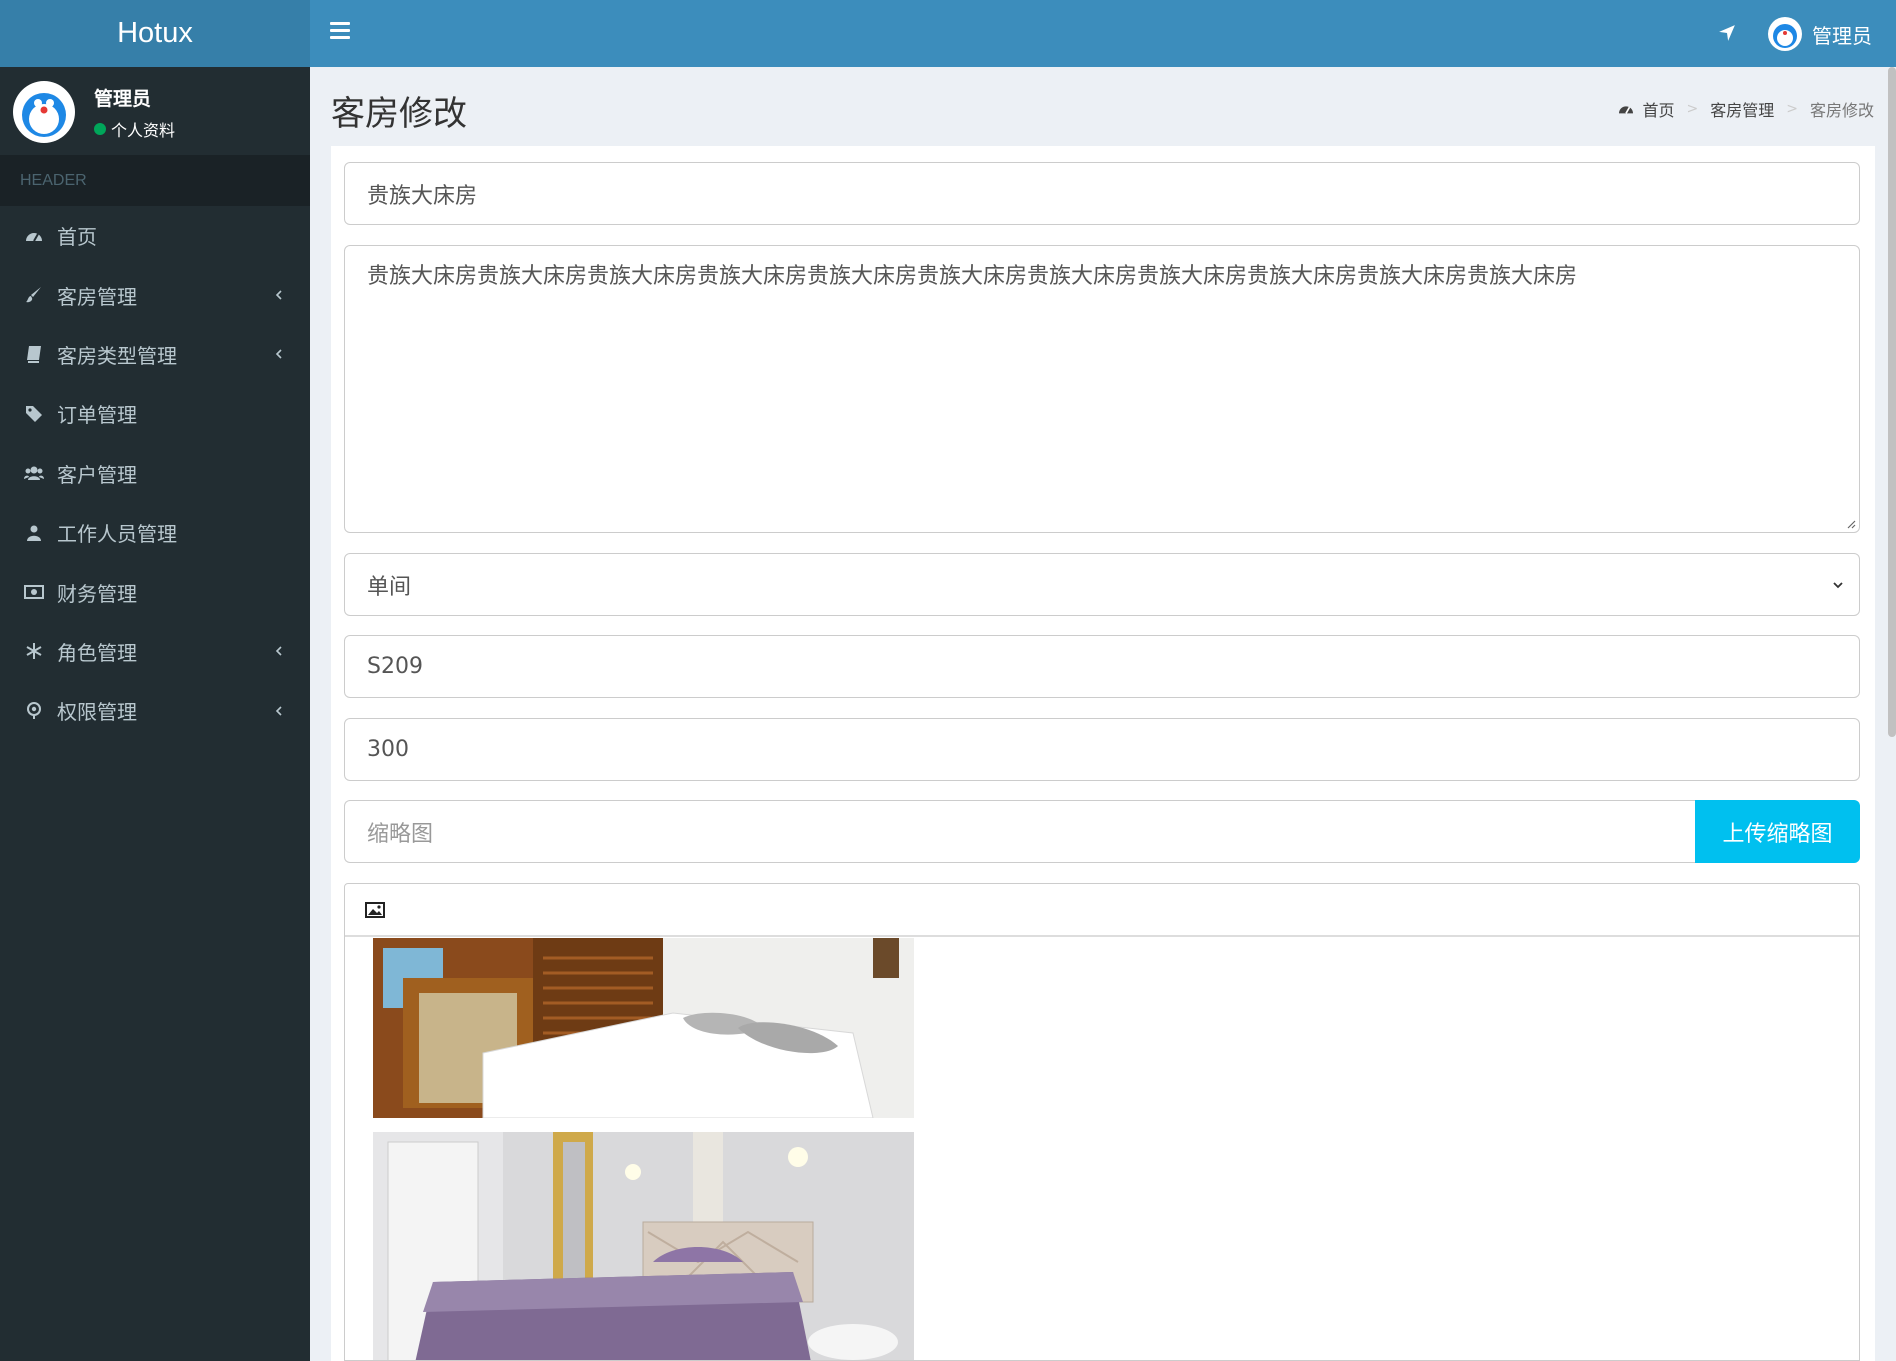  What do you see at coordinates (117, 355) in the screenshot?
I see `sidebar-item-label: 客房类型管理` at bounding box center [117, 355].